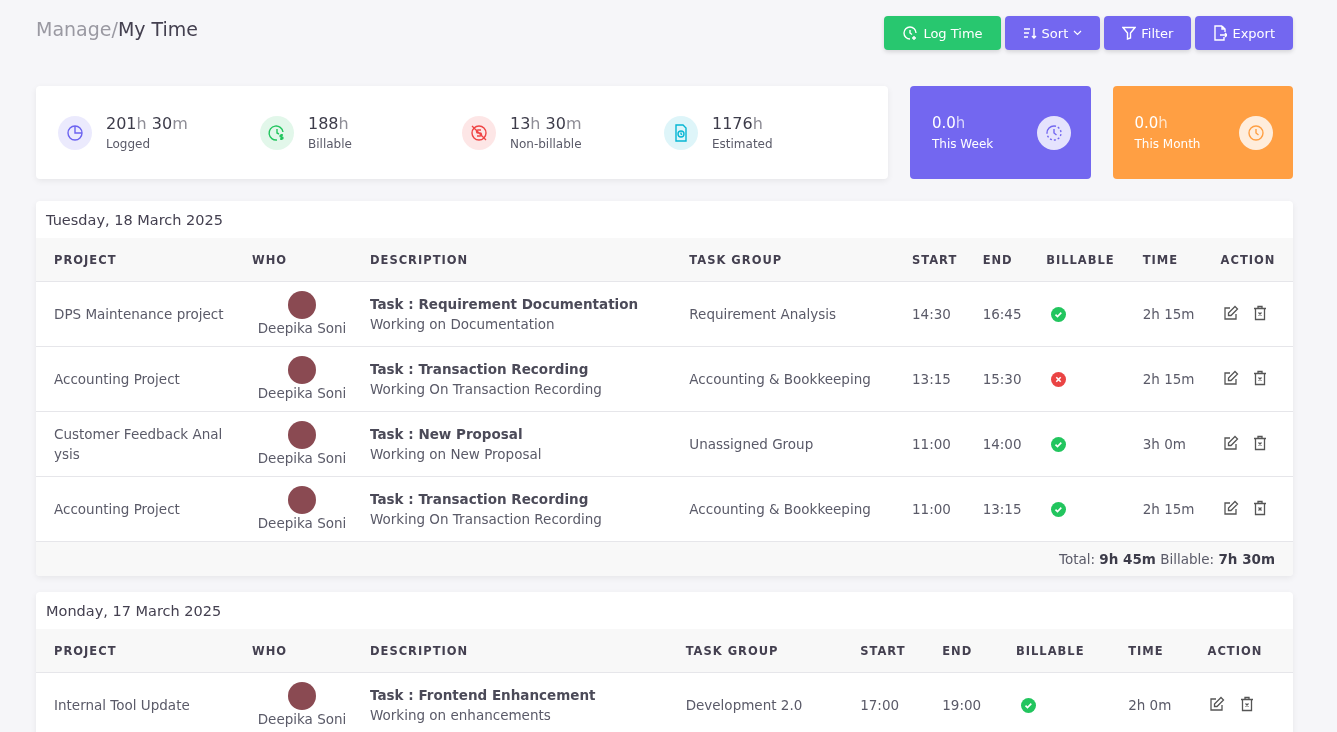  Describe the element at coordinates (963, 144) in the screenshot. I see `summary-label: This Week` at that location.